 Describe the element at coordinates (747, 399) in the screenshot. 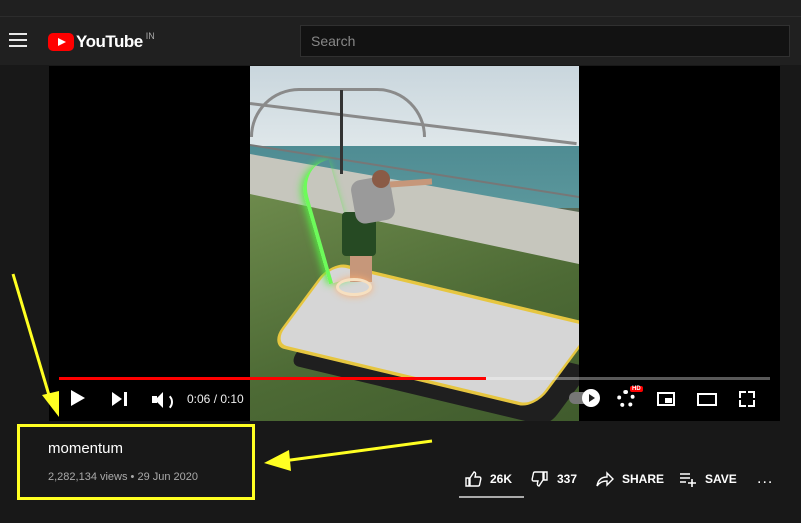

I see `fullscreen-icon` at that location.